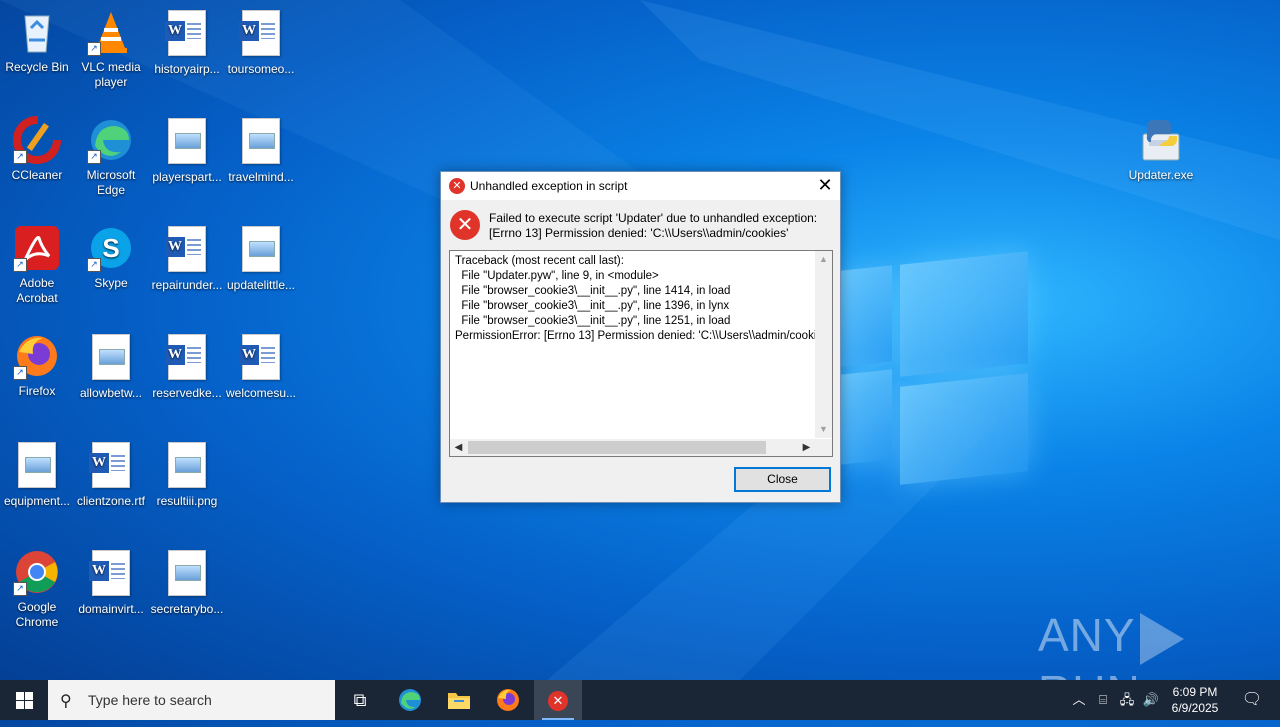 This screenshot has height=727, width=1280. I want to click on taskbar-clock: 6:09 PM 6/9/2025, so click(1195, 700).